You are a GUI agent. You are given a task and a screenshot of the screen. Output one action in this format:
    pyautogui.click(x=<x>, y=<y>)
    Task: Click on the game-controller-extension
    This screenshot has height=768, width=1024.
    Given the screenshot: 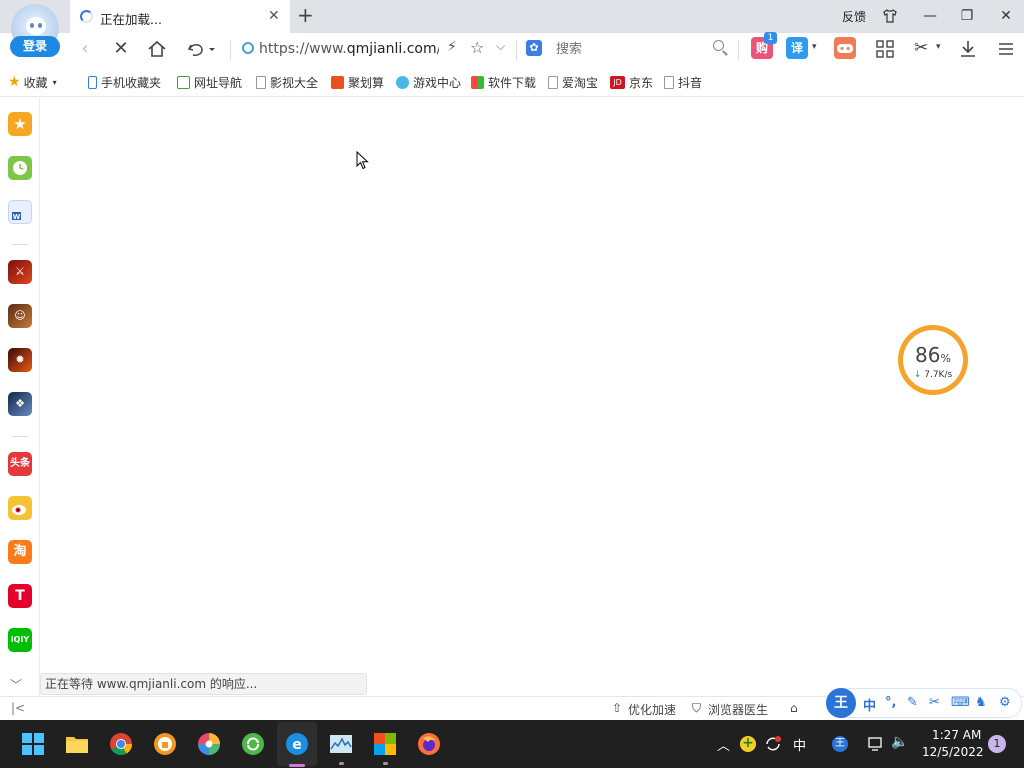 What is the action you would take?
    pyautogui.click(x=845, y=48)
    